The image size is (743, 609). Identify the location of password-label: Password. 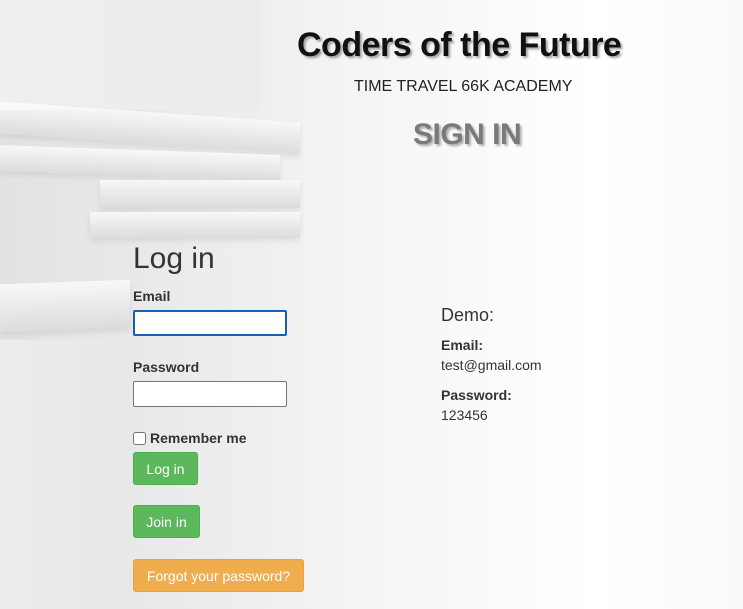
(166, 367).